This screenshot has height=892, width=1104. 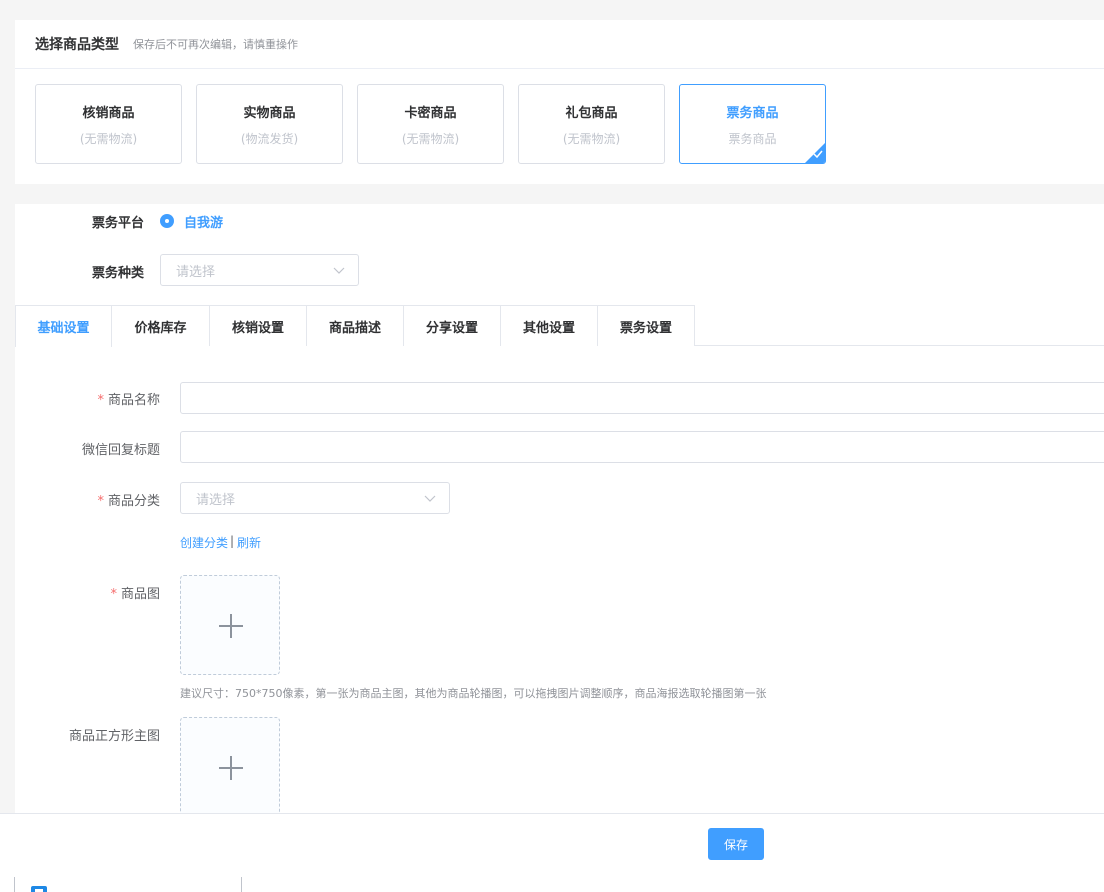 What do you see at coordinates (642, 447) in the screenshot?
I see `wechat-title-input` at bounding box center [642, 447].